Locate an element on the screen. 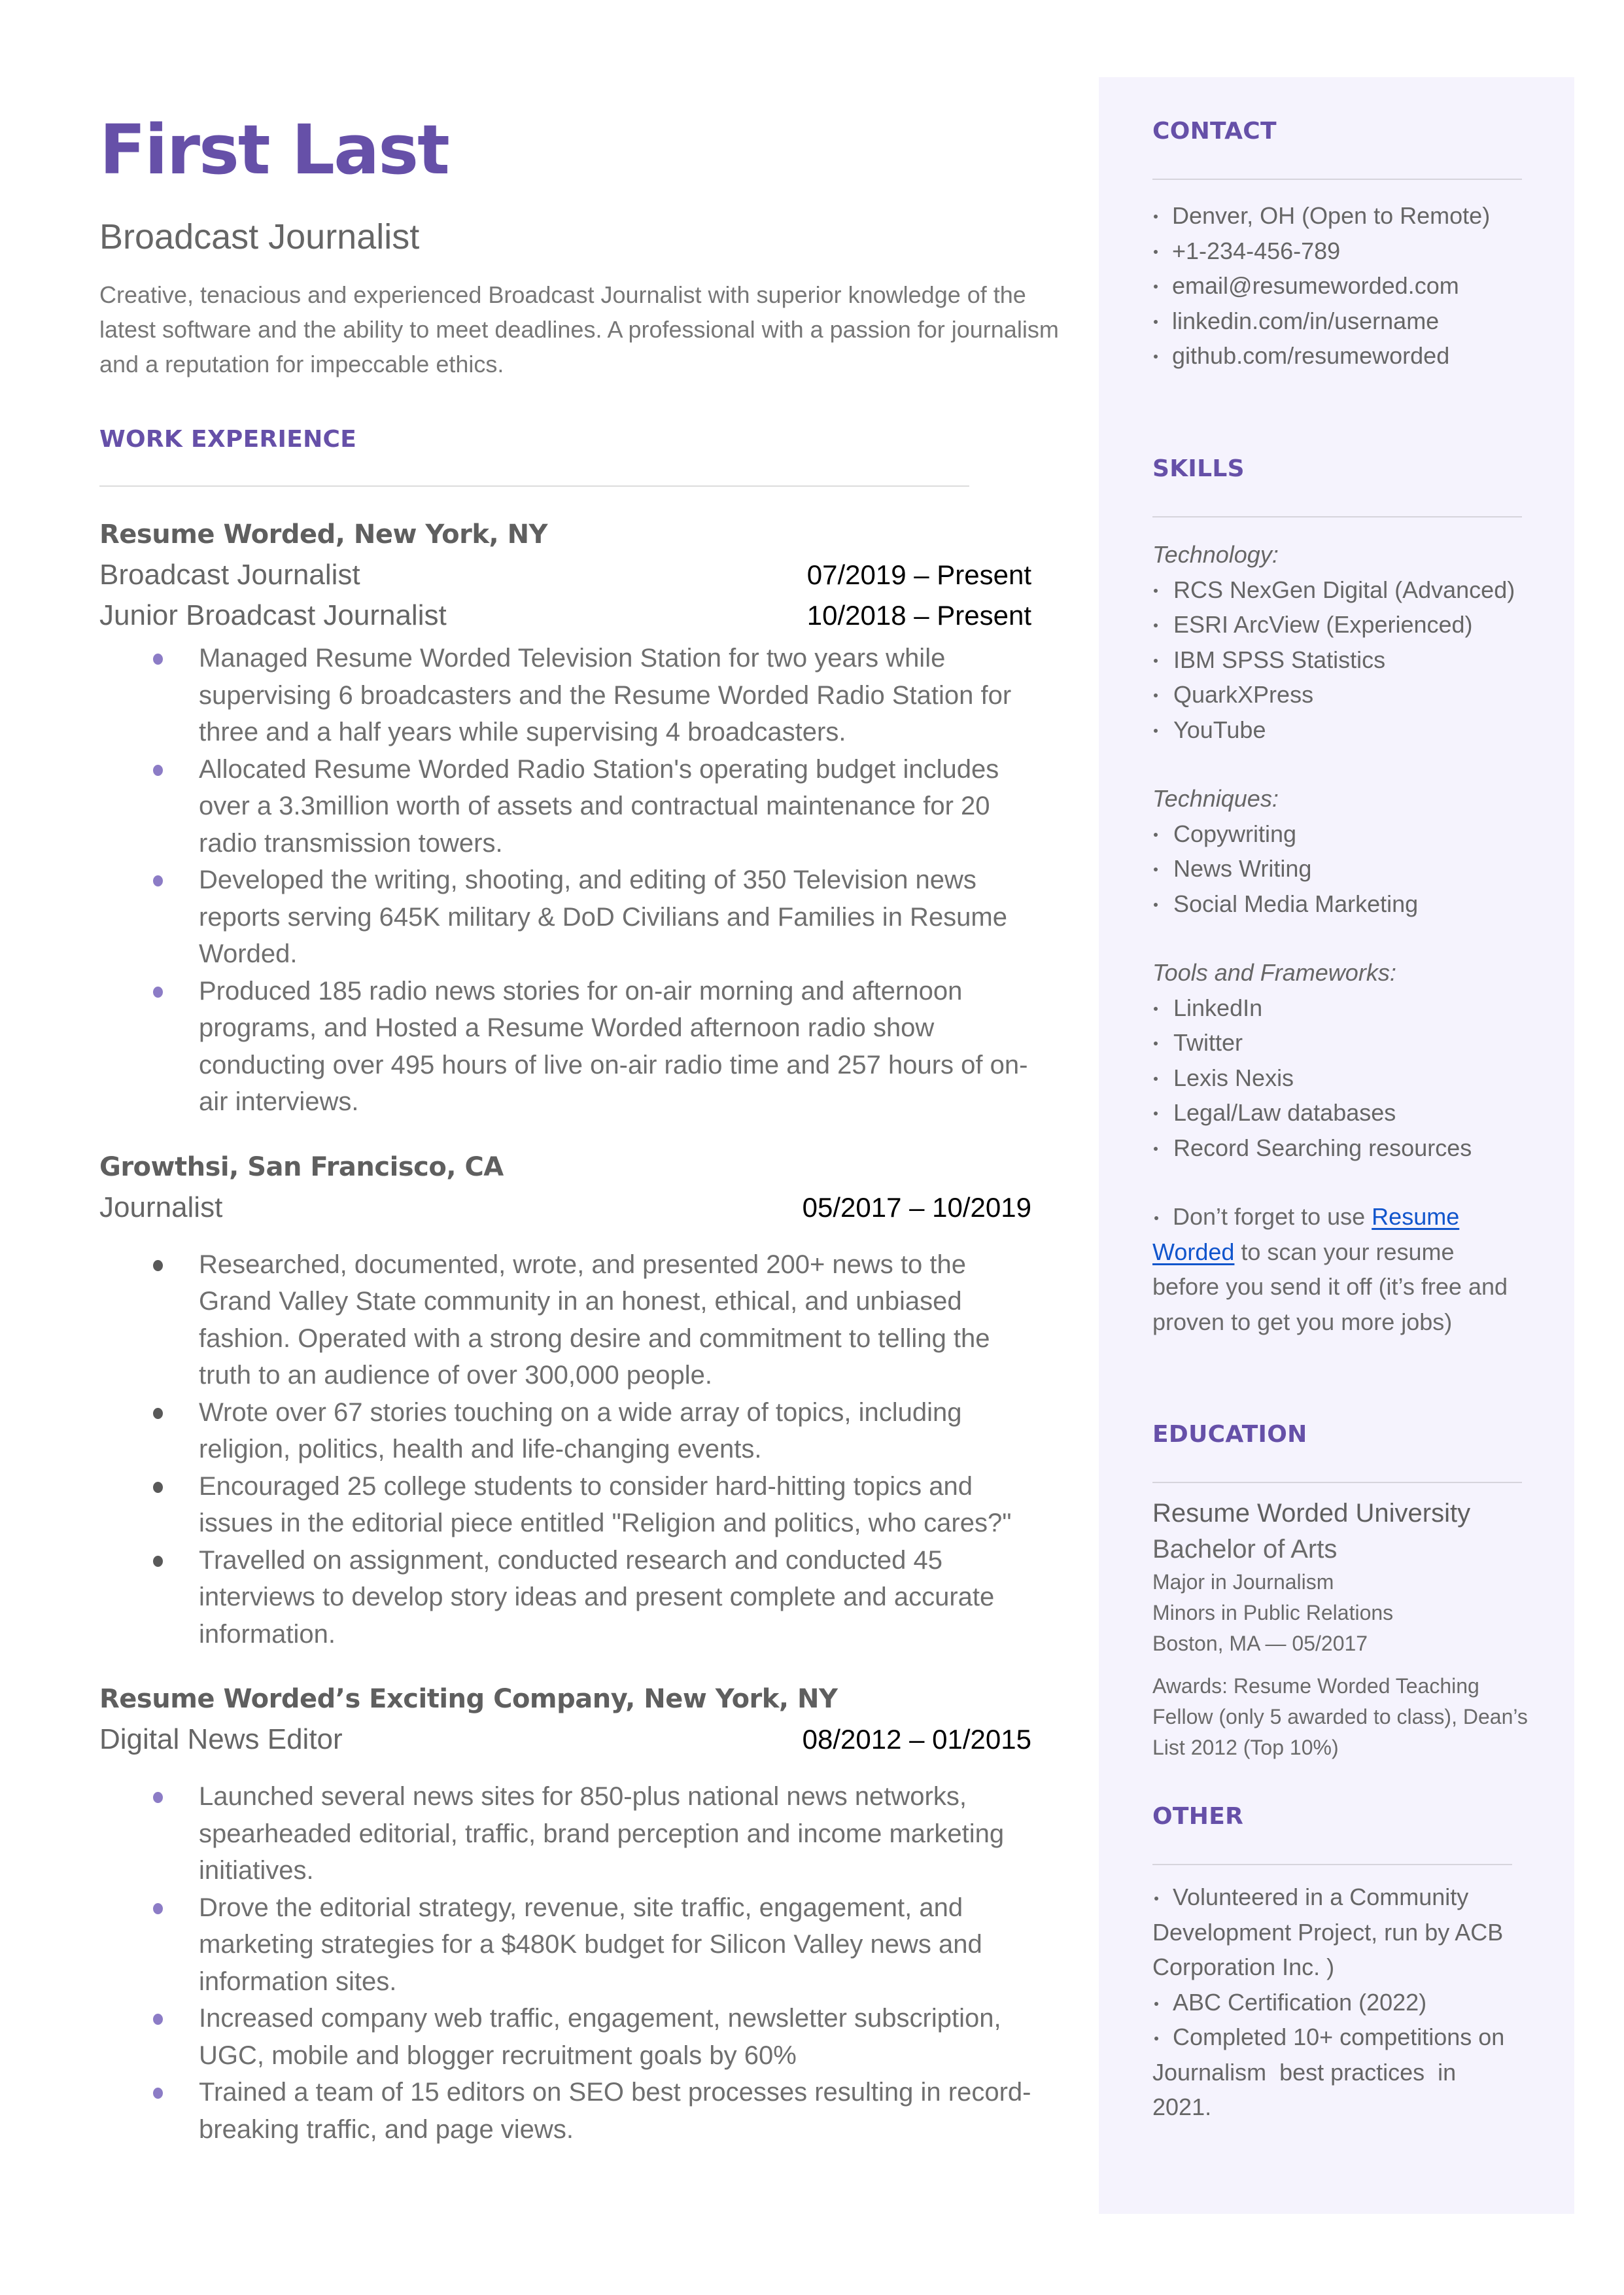 The height and width of the screenshot is (2295, 1624). contact-heading: CONTACT is located at coordinates (1214, 131).